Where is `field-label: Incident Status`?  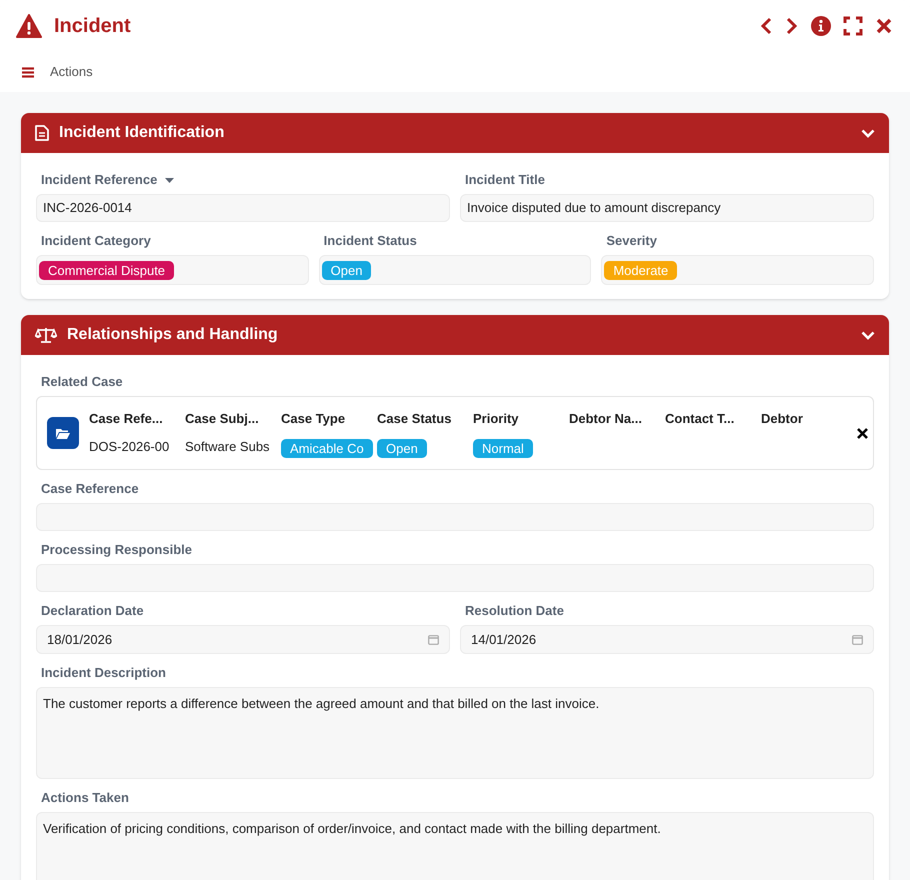
field-label: Incident Status is located at coordinates (370, 241).